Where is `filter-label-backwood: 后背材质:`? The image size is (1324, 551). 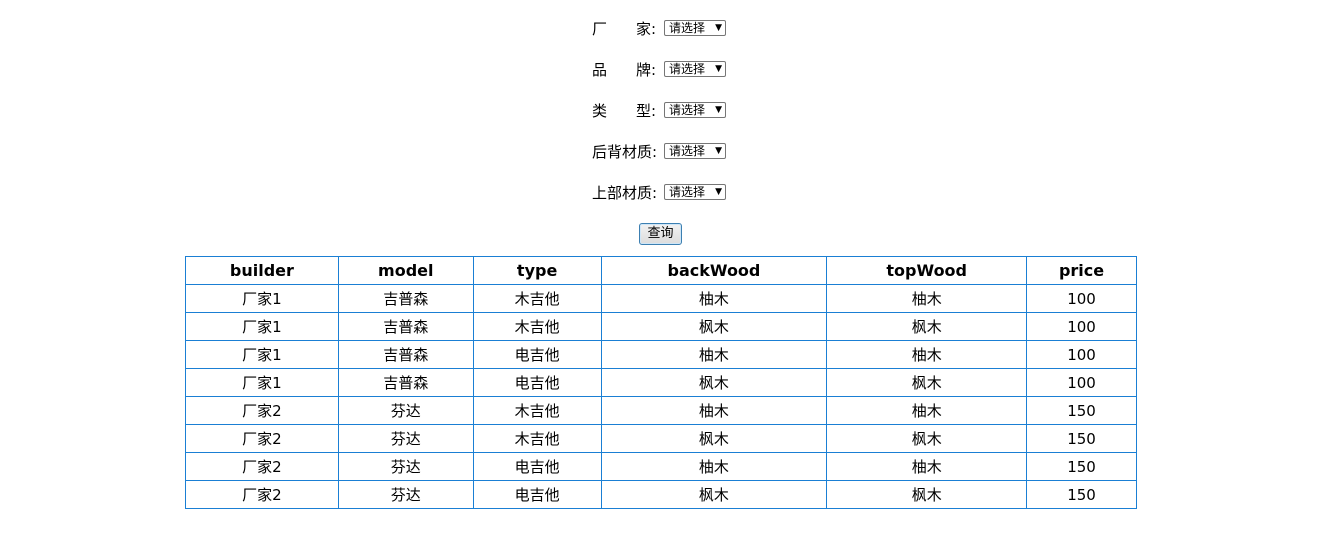 filter-label-backwood: 后背材质: is located at coordinates (628, 152).